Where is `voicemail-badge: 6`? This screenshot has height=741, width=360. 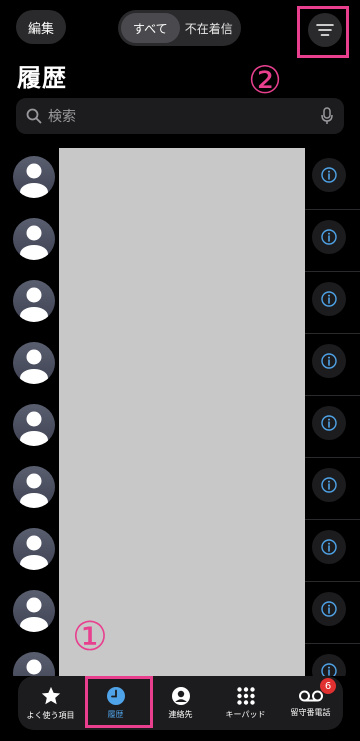
voicemail-badge: 6 is located at coordinates (328, 686).